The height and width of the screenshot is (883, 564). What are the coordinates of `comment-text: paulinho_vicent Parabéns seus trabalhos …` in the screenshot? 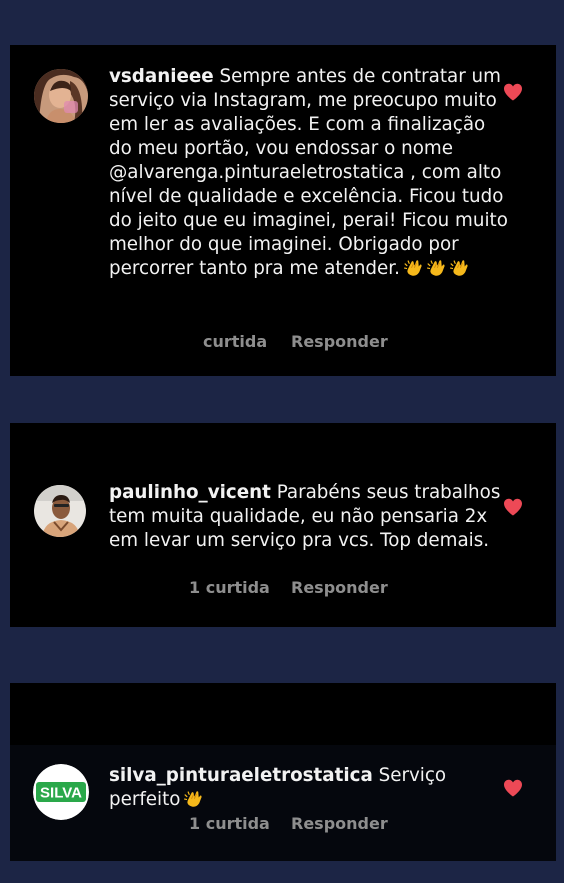 It's located at (309, 517).